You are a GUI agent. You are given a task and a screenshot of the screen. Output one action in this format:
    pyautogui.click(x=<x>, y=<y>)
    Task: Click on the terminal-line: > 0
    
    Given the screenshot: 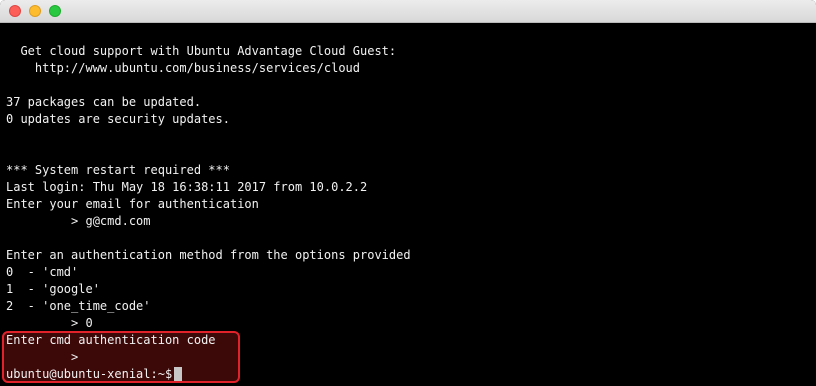 What is the action you would take?
    pyautogui.click(x=49, y=323)
    